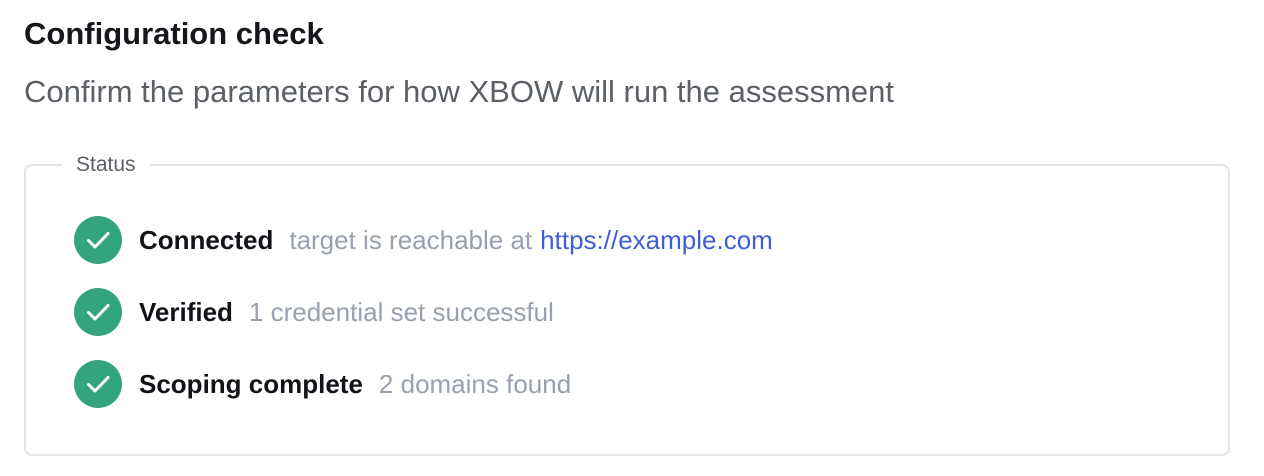 The width and height of the screenshot is (1264, 476). What do you see at coordinates (251, 383) in the screenshot?
I see `status-item-title: Scoping complete` at bounding box center [251, 383].